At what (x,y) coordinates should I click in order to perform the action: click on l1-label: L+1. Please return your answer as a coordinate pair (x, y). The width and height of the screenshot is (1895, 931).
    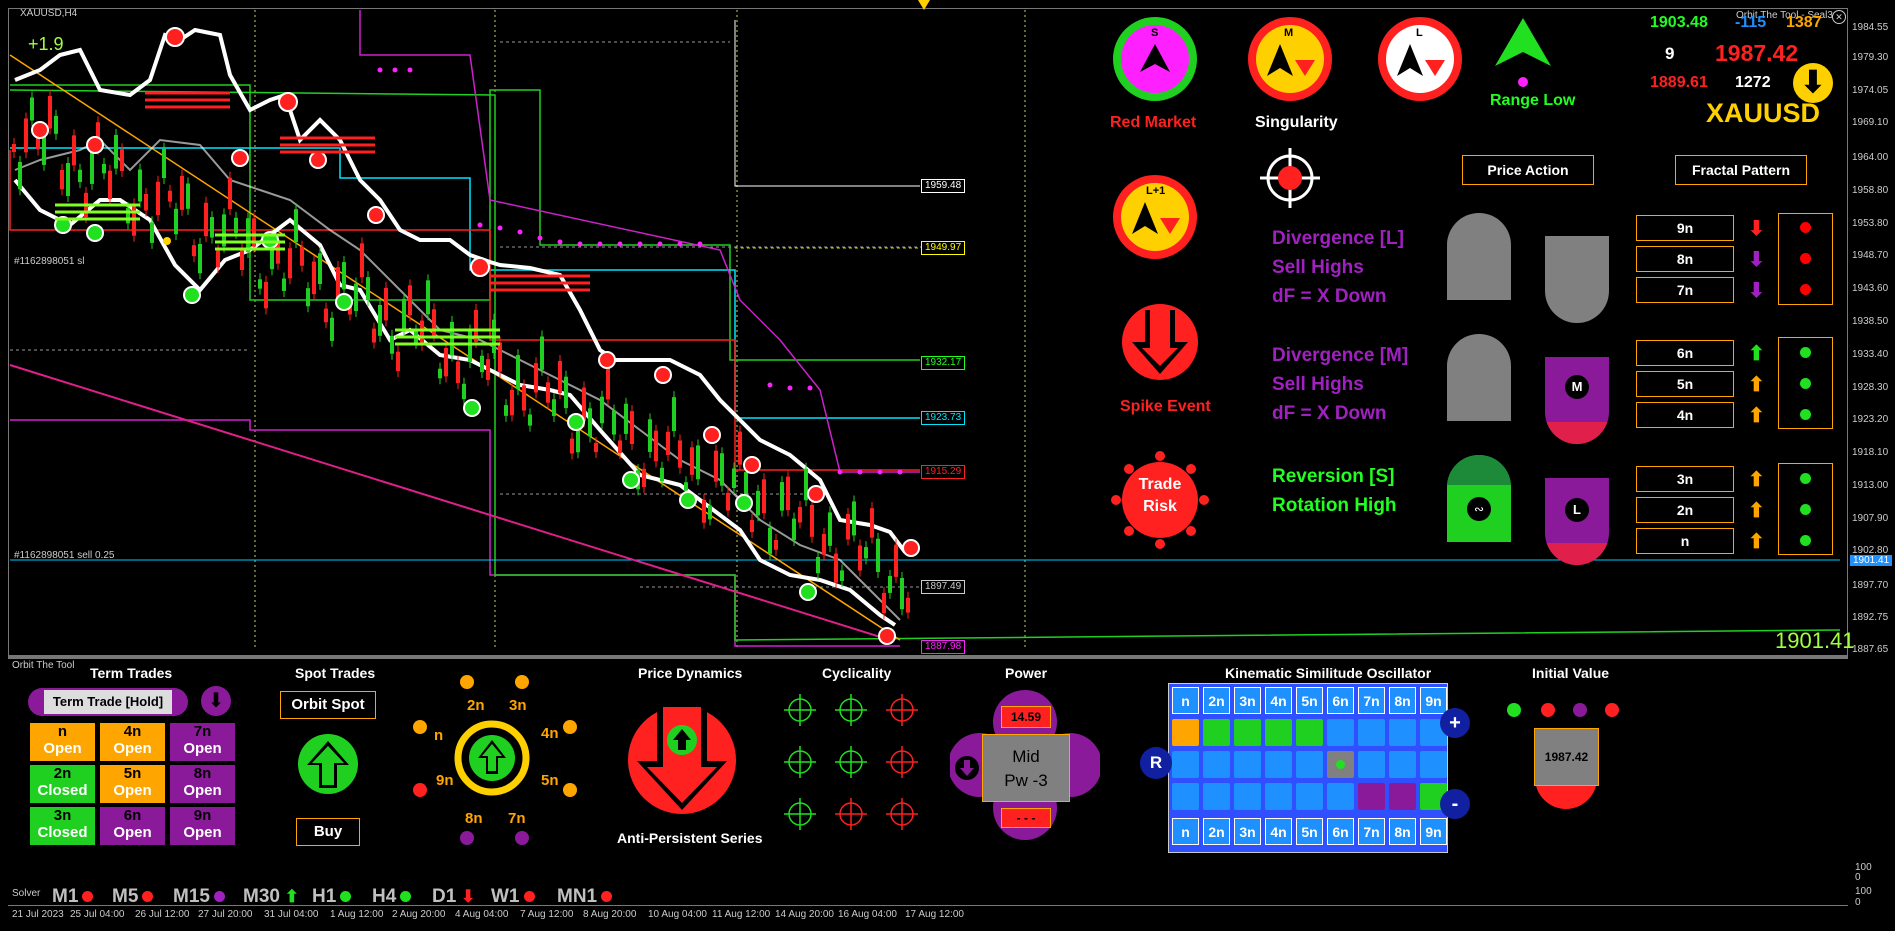
    Looking at the image, I should click on (1156, 191).